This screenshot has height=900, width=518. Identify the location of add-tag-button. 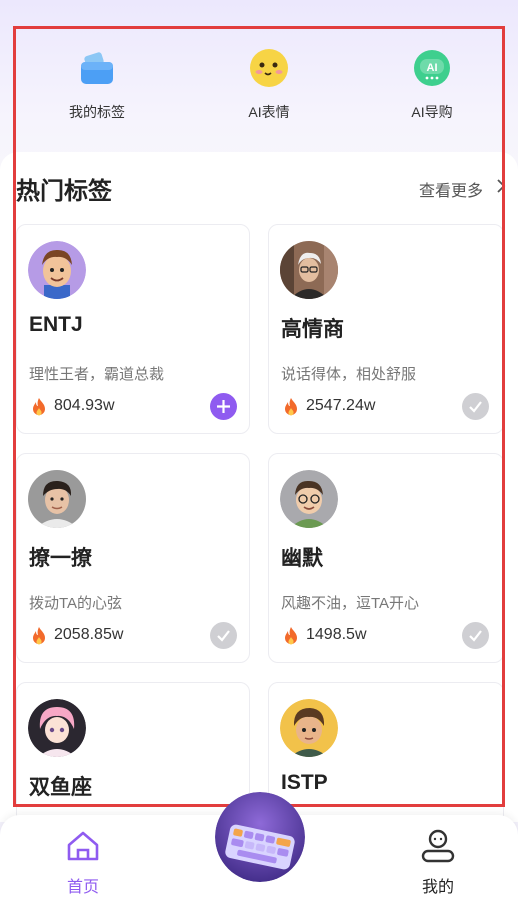
(223, 406).